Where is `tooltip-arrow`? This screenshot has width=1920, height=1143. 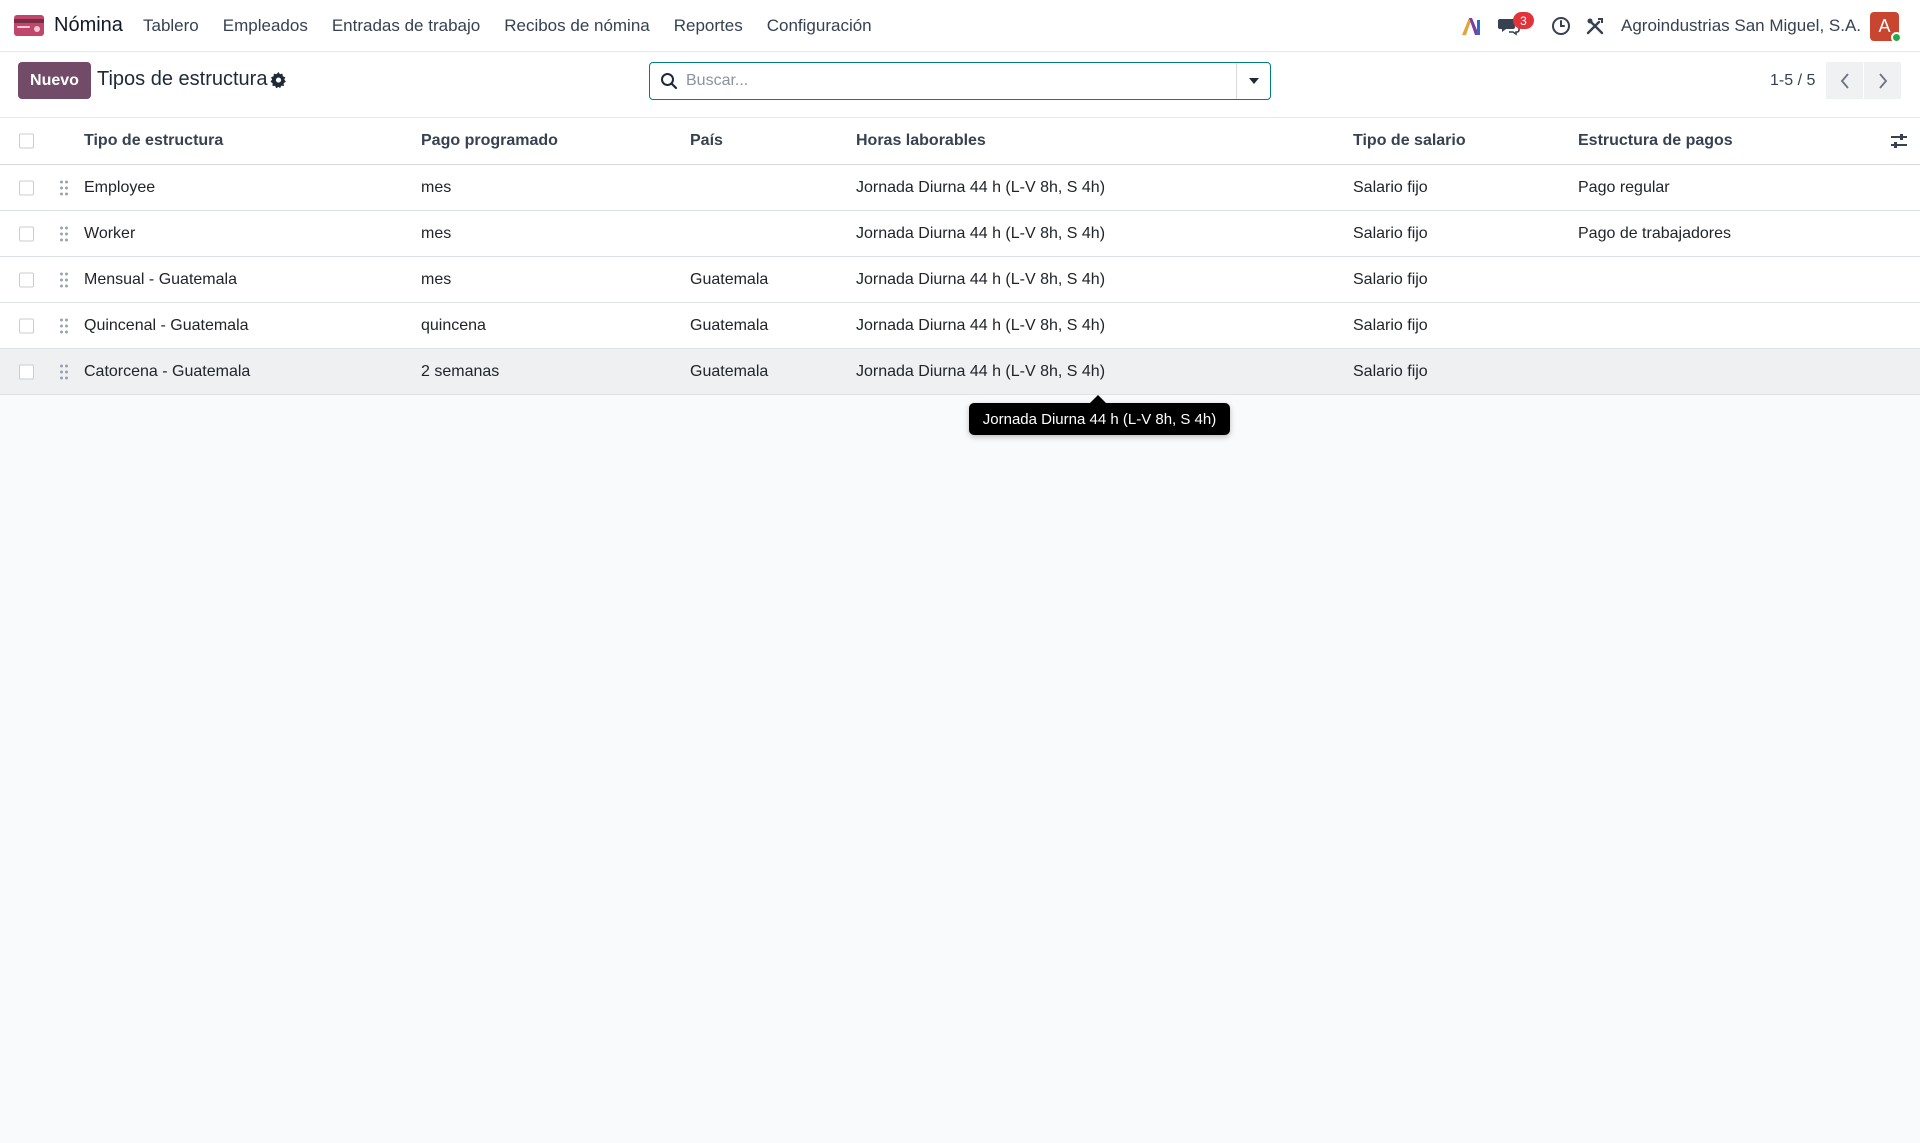
tooltip-arrow is located at coordinates (1098, 399).